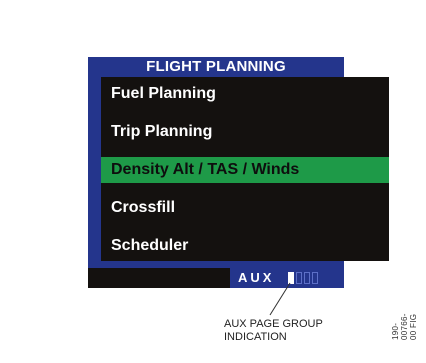 This screenshot has height=363, width=426. Describe the element at coordinates (280, 299) in the screenshot. I see `callout-leader-line` at that location.